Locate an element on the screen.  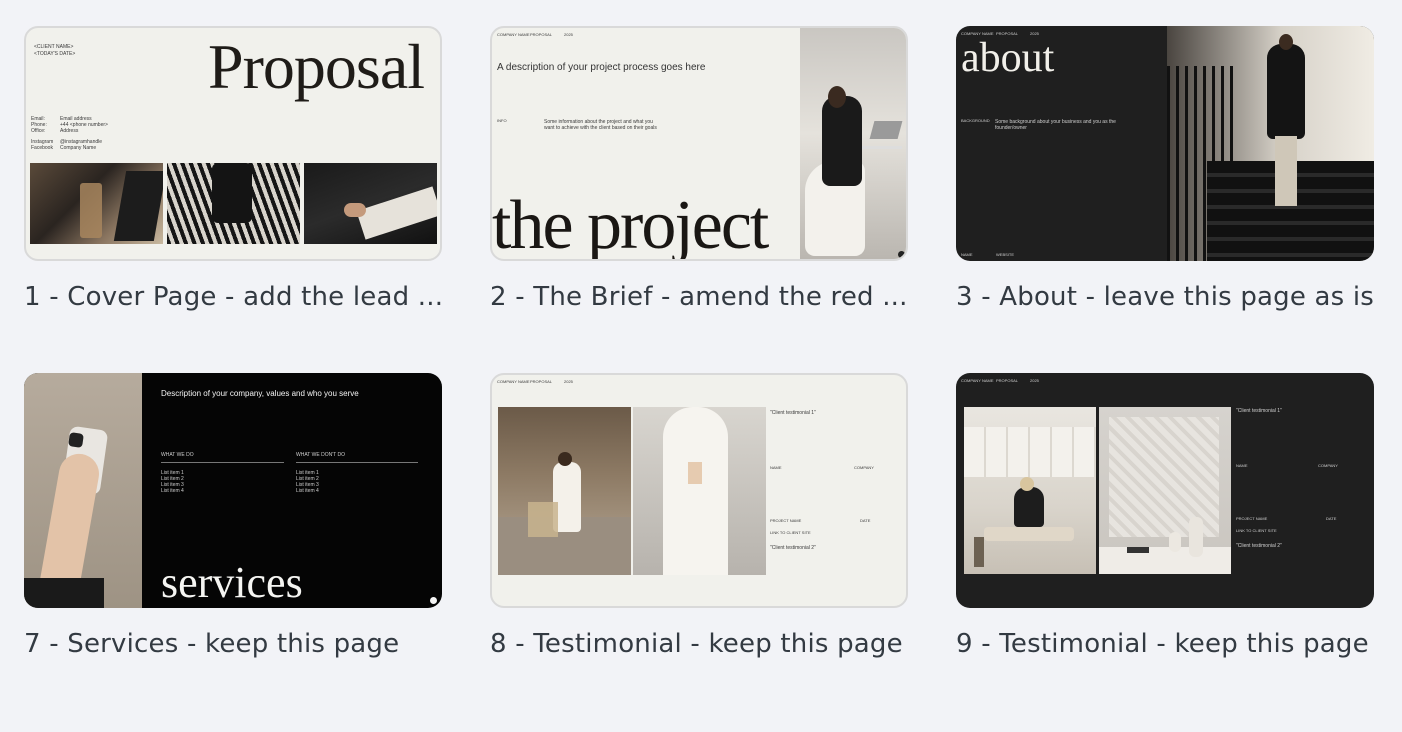
date-placeholder: <TODAY'S DATE> is located at coordinates (55, 54).